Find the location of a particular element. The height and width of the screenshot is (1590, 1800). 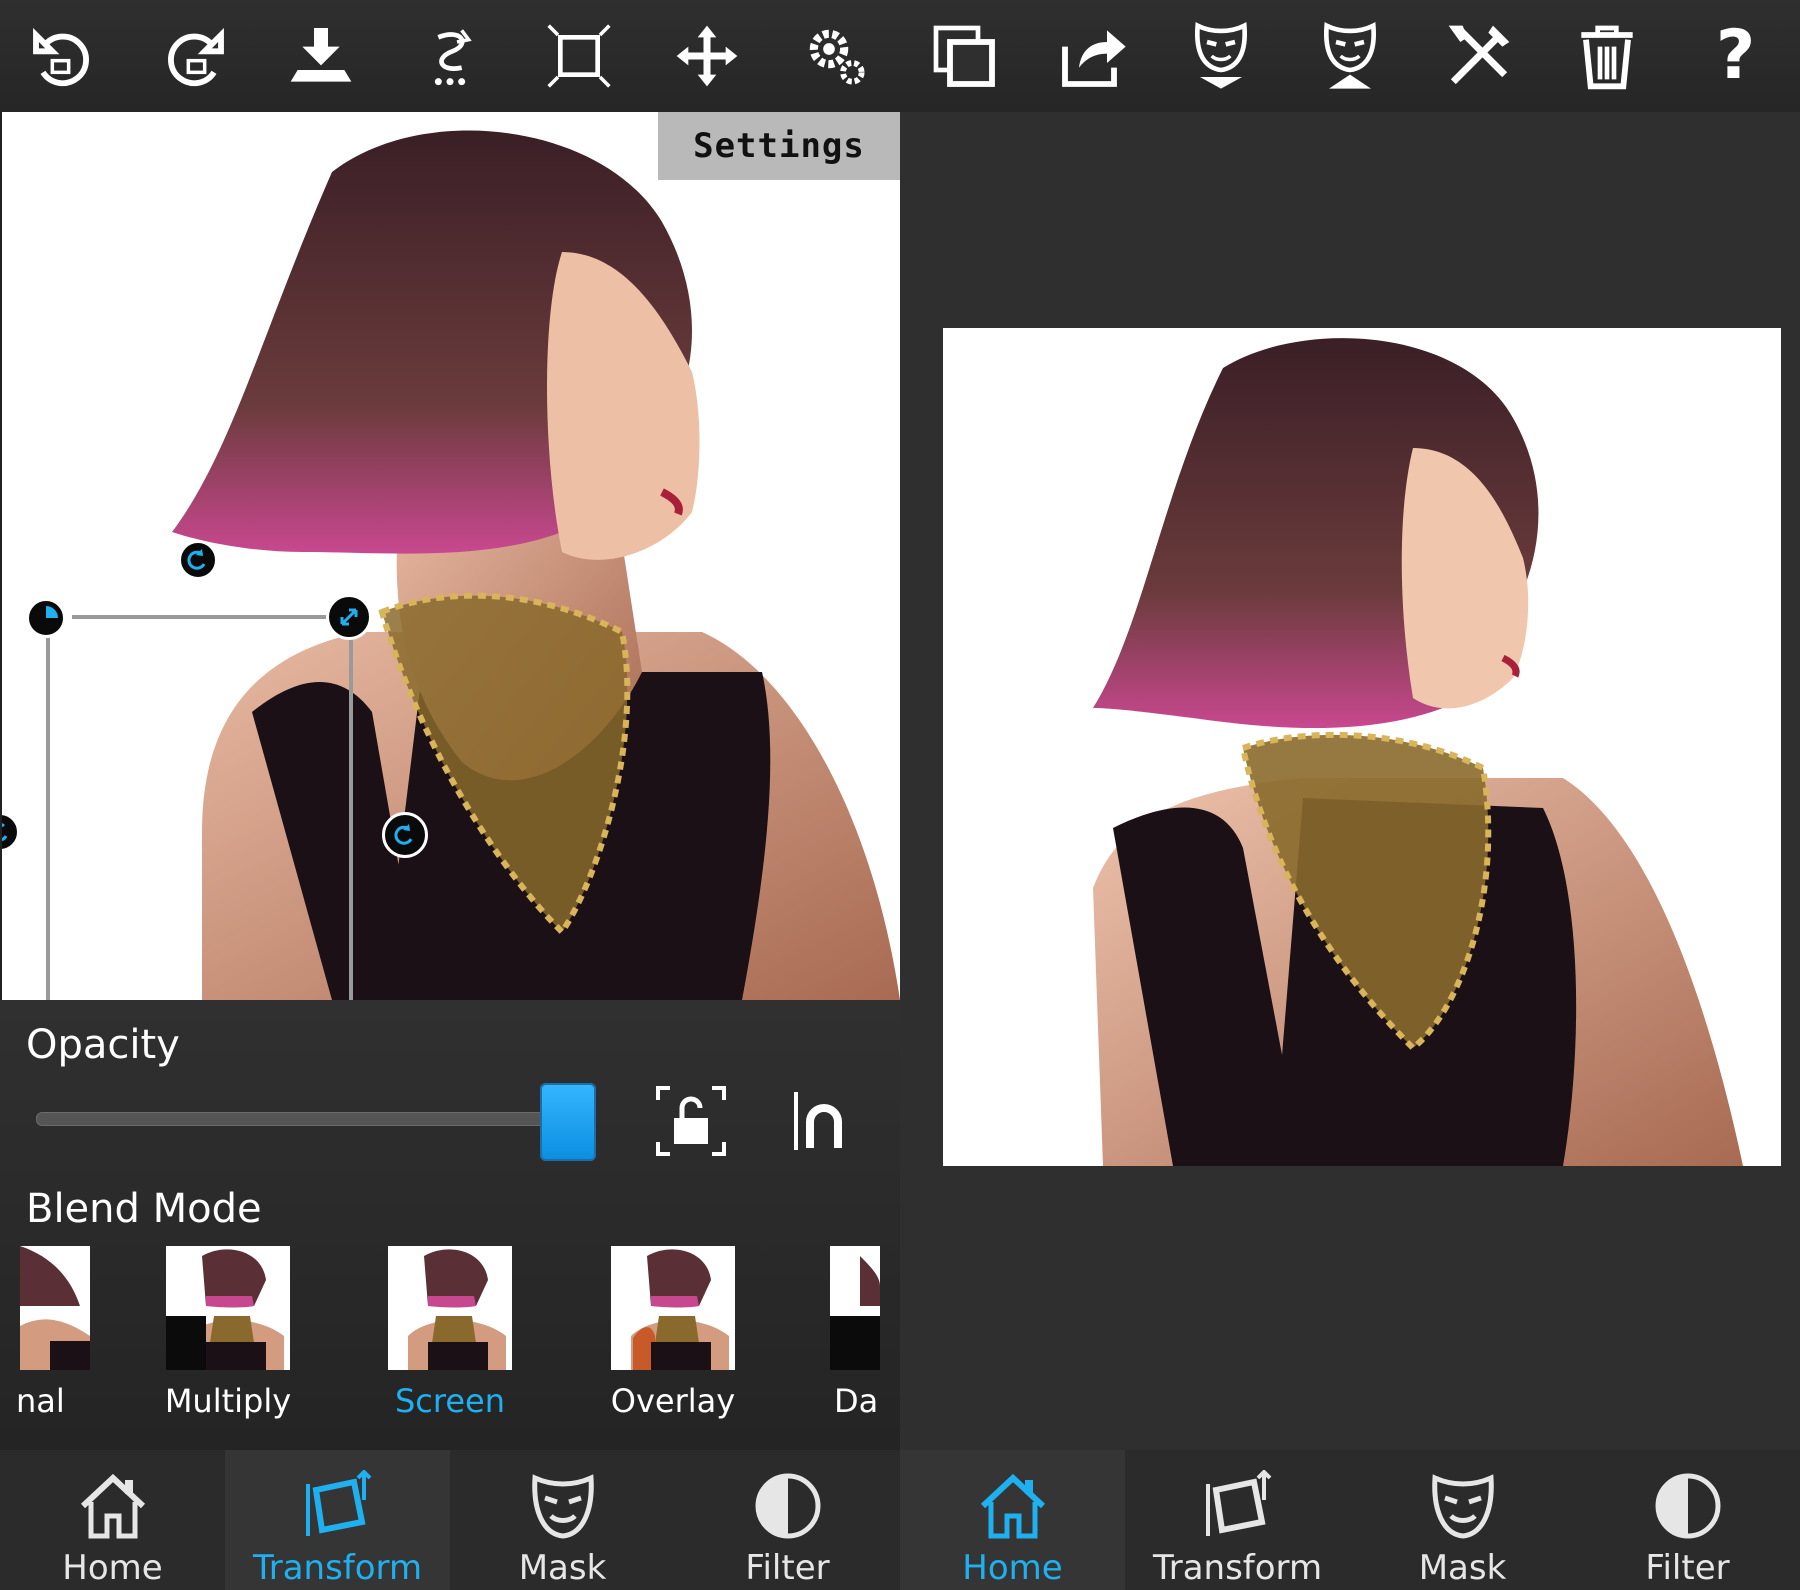

right-toolbar: ? is located at coordinates (1350, 56).